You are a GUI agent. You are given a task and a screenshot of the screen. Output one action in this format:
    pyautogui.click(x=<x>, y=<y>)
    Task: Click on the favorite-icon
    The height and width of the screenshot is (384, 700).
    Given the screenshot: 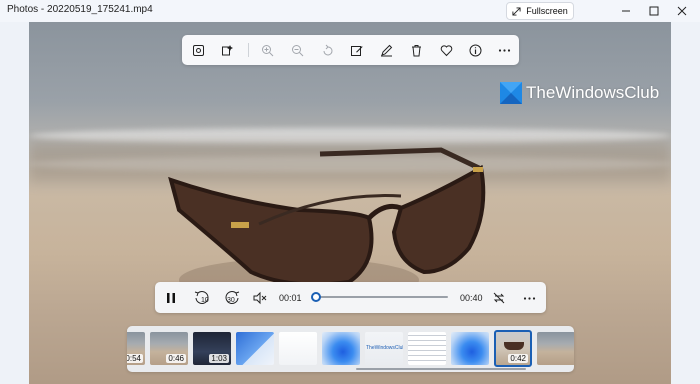 What is the action you would take?
    pyautogui.click(x=446, y=50)
    